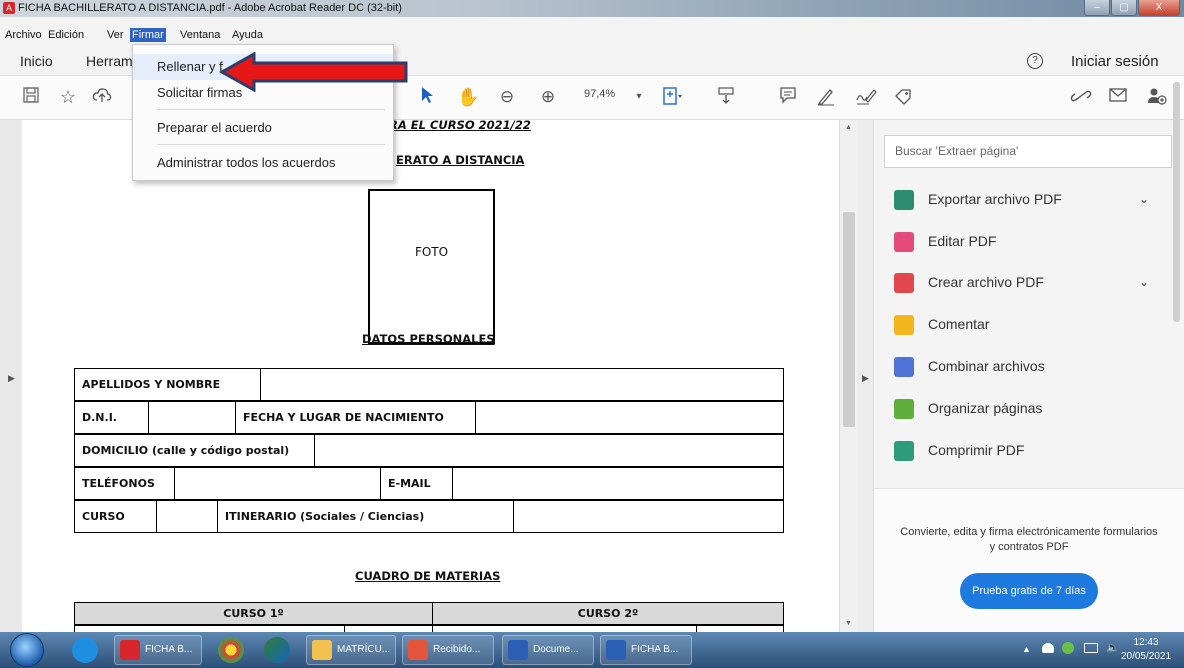 The height and width of the screenshot is (668, 1184). What do you see at coordinates (1176, 202) in the screenshot?
I see `tools-panel-scroll-thumb` at bounding box center [1176, 202].